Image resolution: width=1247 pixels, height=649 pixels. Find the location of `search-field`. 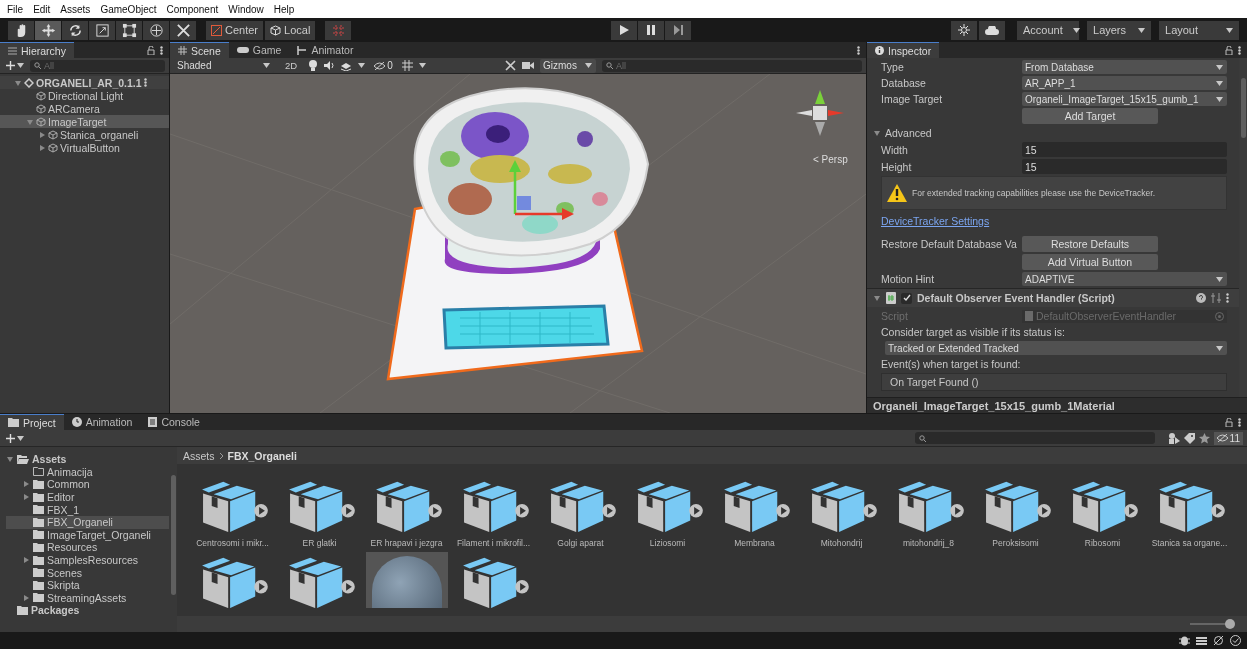

search-field is located at coordinates (1034, 438).